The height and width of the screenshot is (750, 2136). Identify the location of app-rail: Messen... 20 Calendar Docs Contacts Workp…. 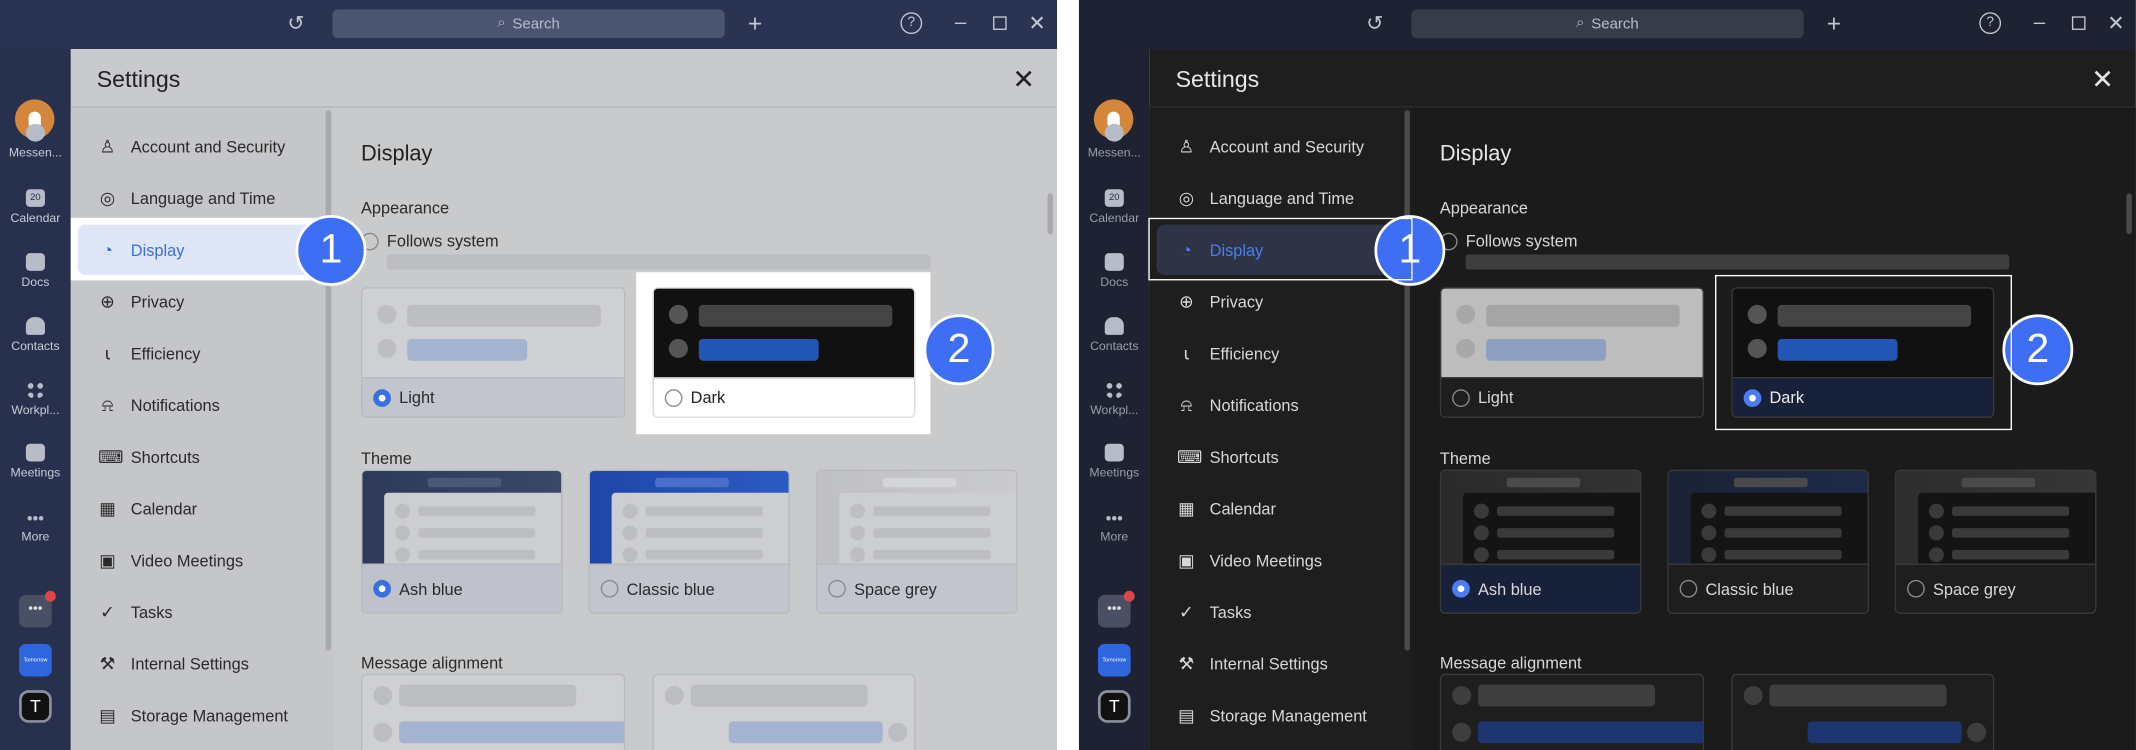
(35, 399).